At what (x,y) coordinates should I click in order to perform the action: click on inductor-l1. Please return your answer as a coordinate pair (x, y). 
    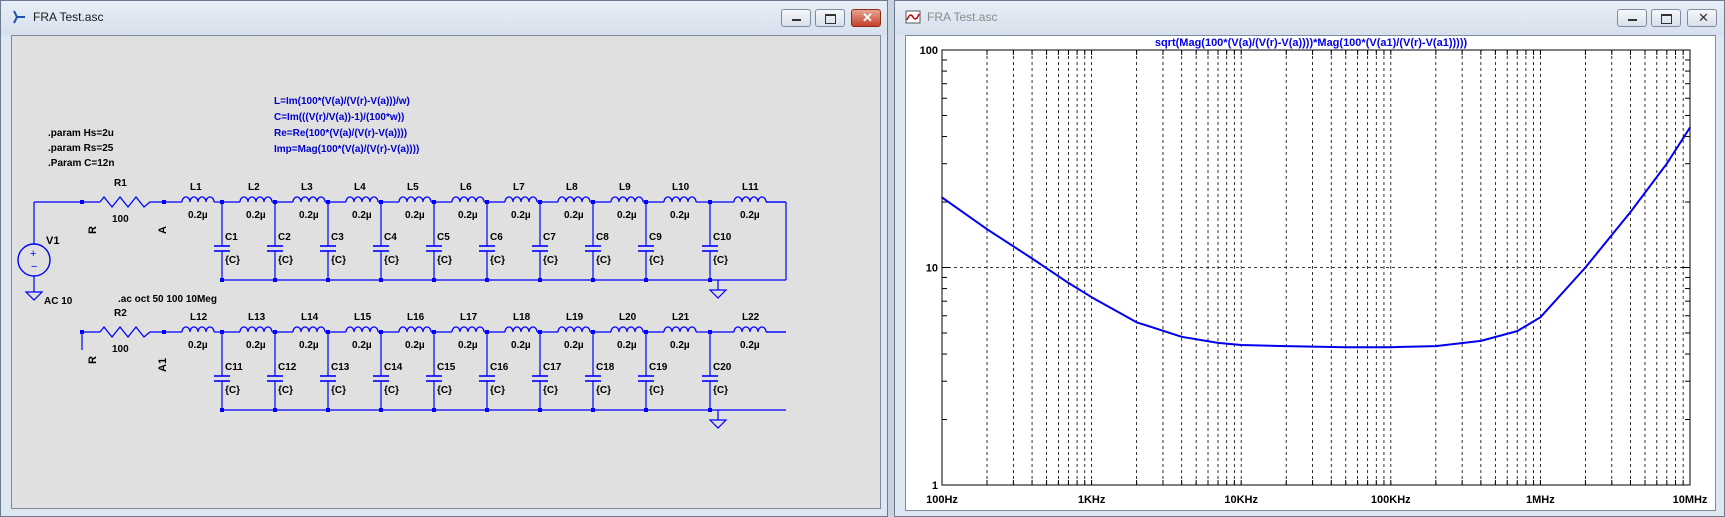
    Looking at the image, I should click on (198, 199).